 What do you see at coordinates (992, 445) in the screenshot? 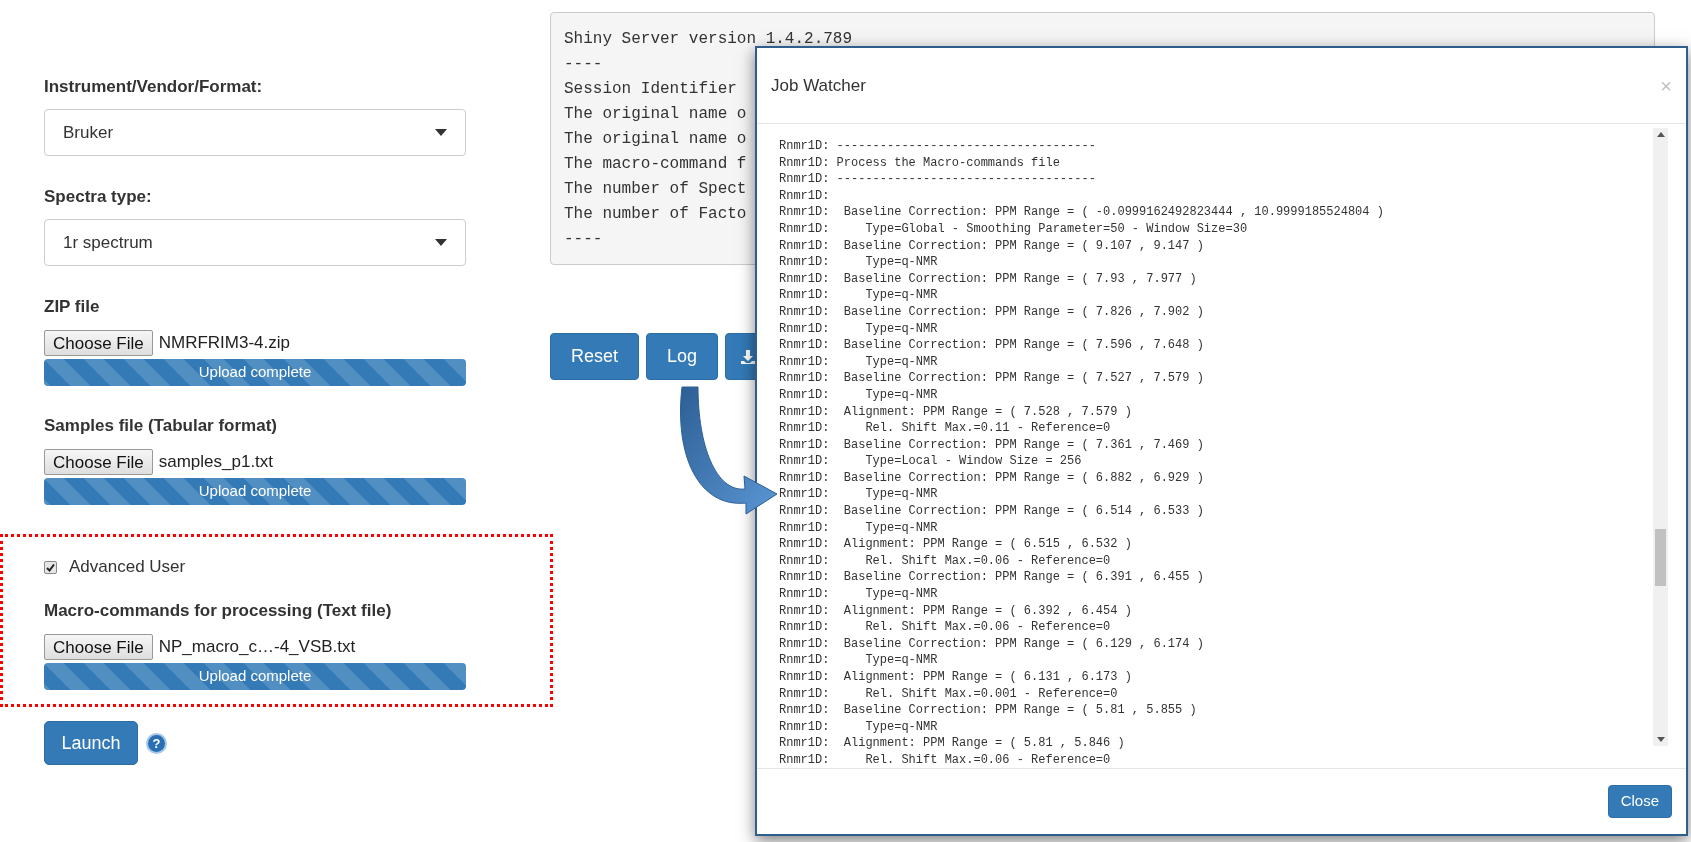
I see `log-line: Rnmr1D: Baseline Correction: PPM Range = ( 7.361 , 7.469 )` at bounding box center [992, 445].